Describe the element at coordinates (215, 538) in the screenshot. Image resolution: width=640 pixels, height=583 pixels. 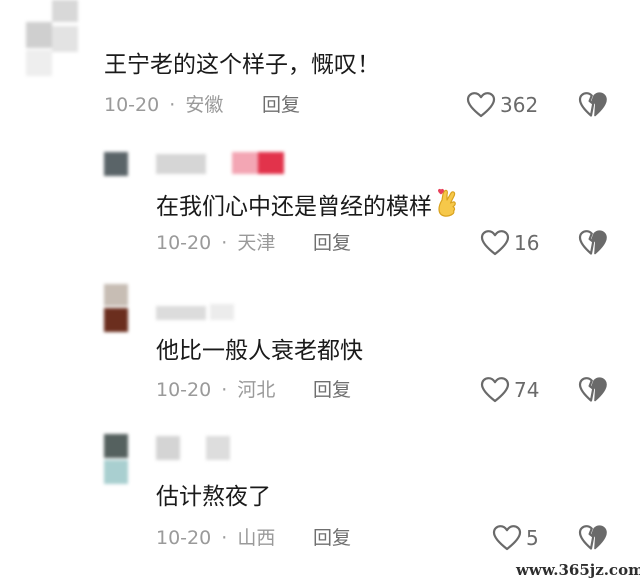
I see `comment-meta: 10-20 · 山西` at that location.